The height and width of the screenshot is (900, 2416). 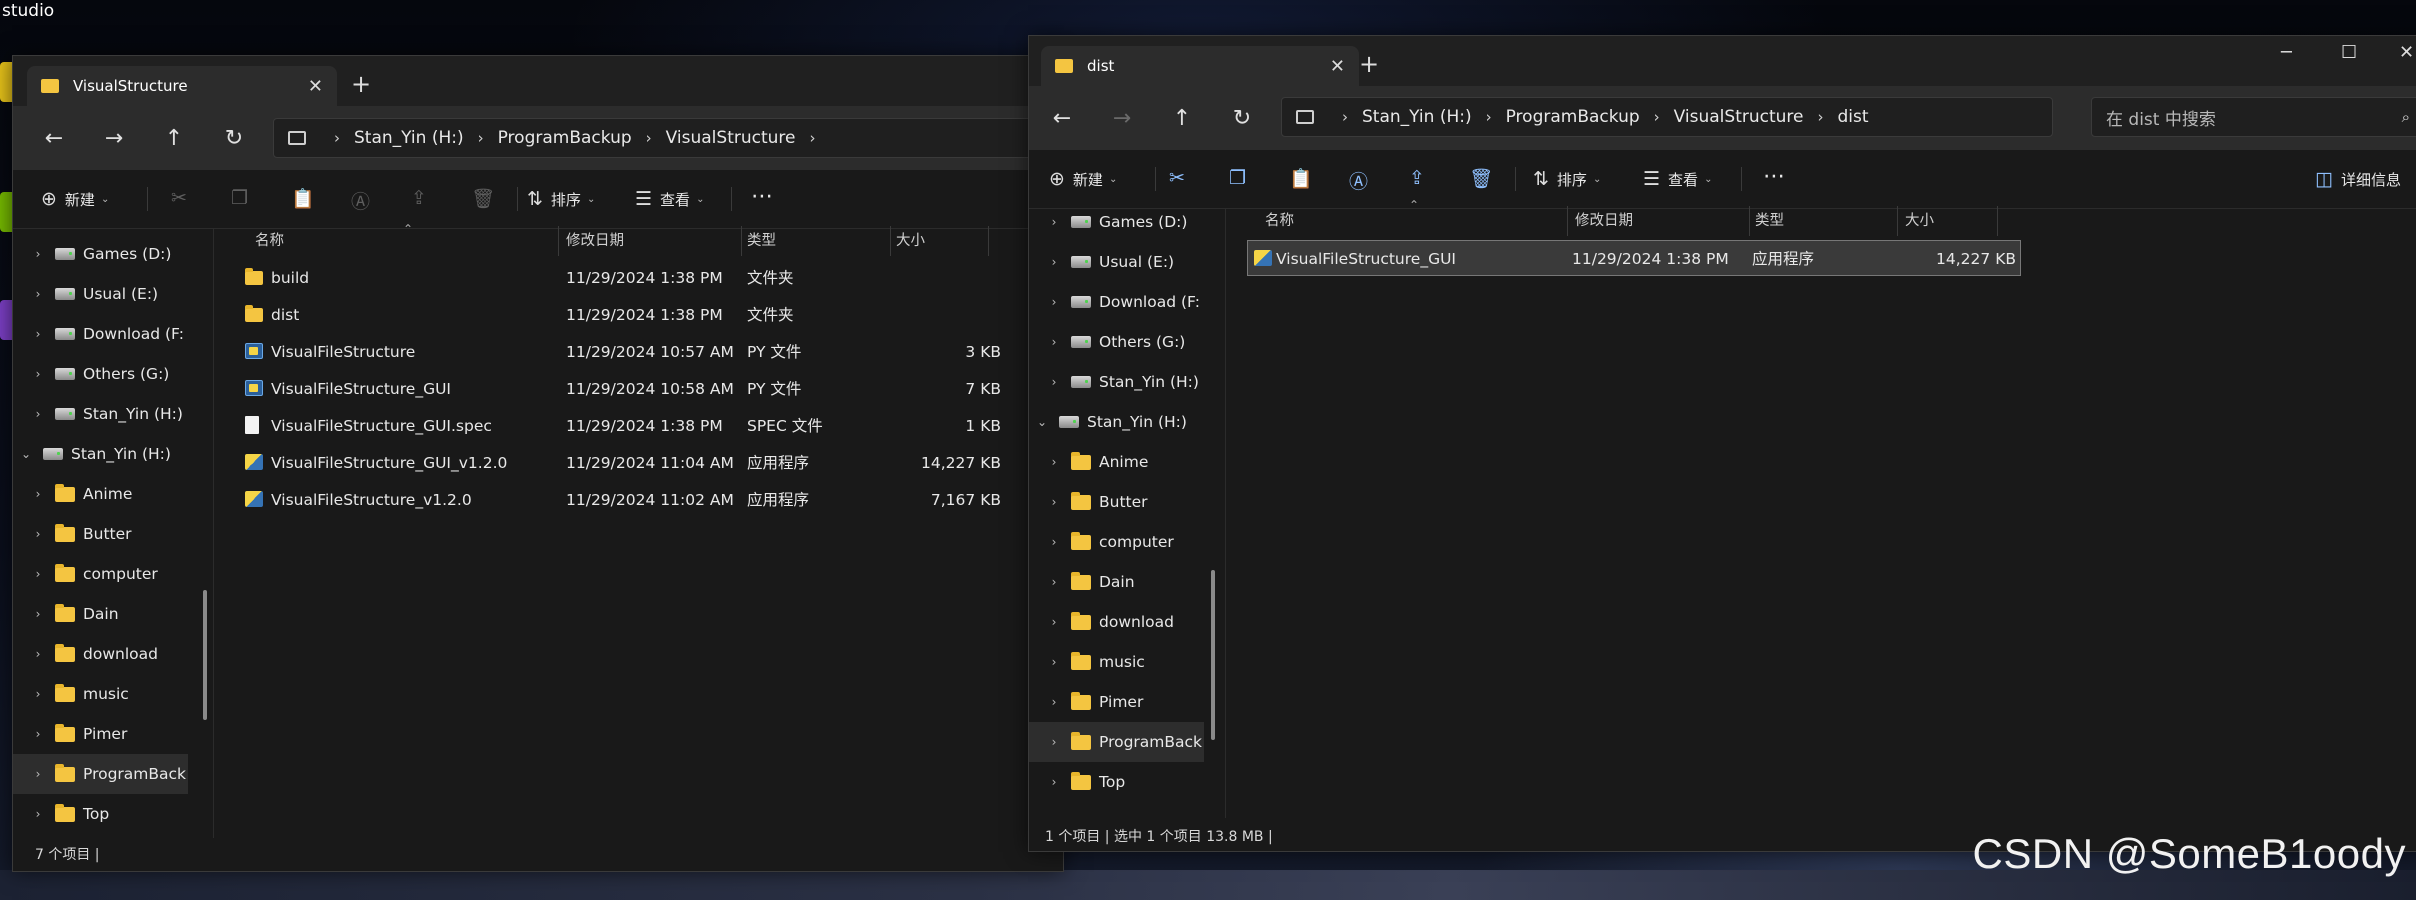 I want to click on nav-item: › Butter, so click(x=100, y=534).